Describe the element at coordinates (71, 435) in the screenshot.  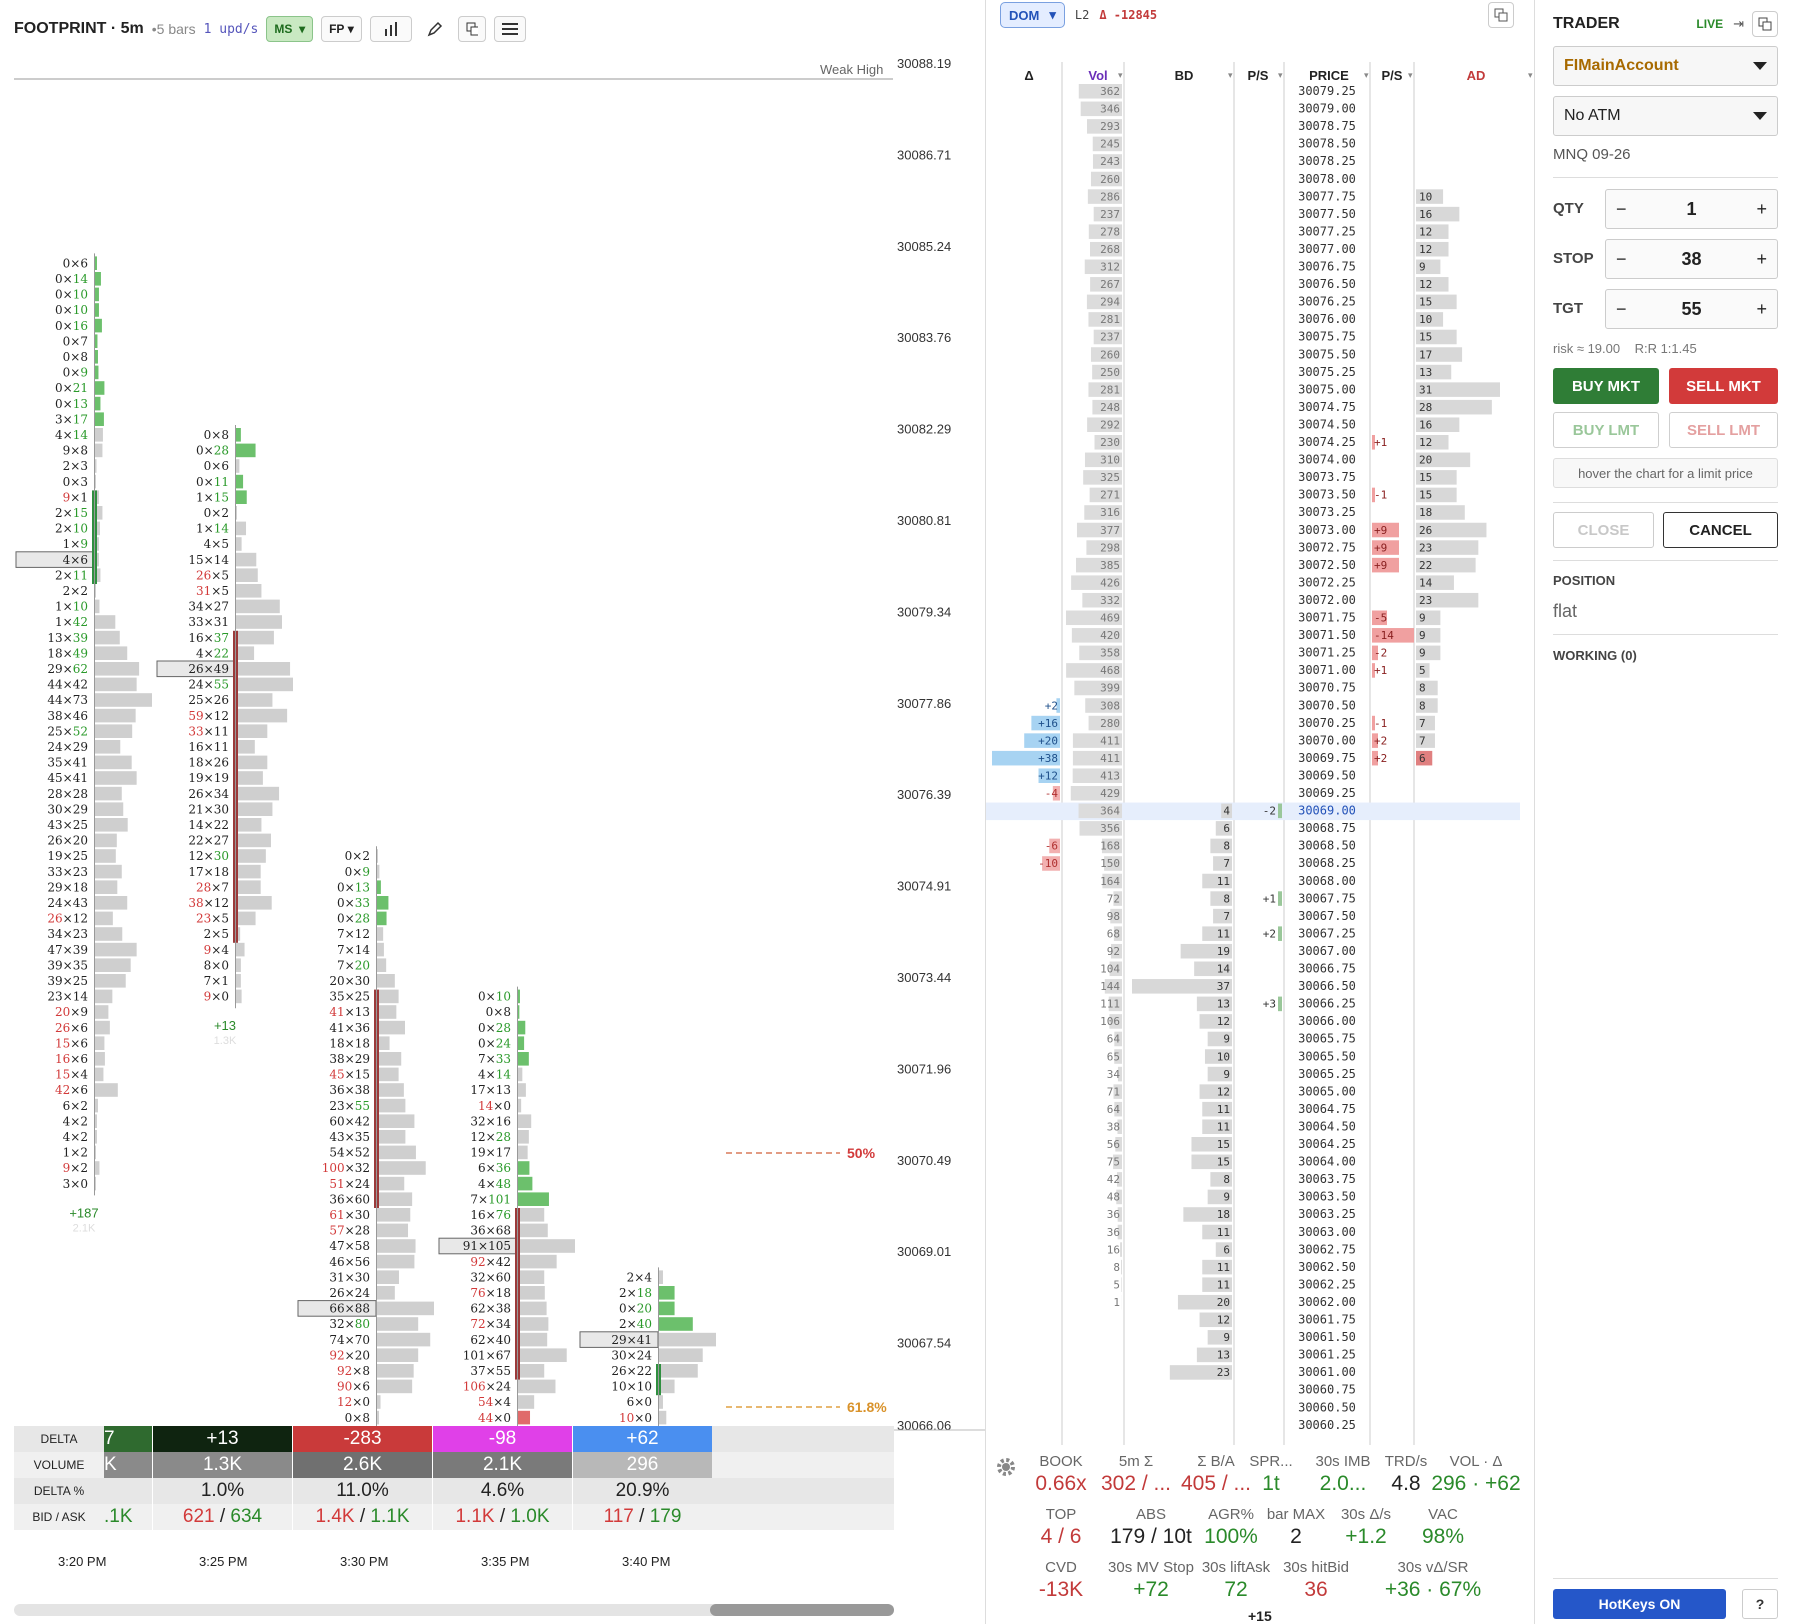
I see `footprint-cell: 4×14` at that location.